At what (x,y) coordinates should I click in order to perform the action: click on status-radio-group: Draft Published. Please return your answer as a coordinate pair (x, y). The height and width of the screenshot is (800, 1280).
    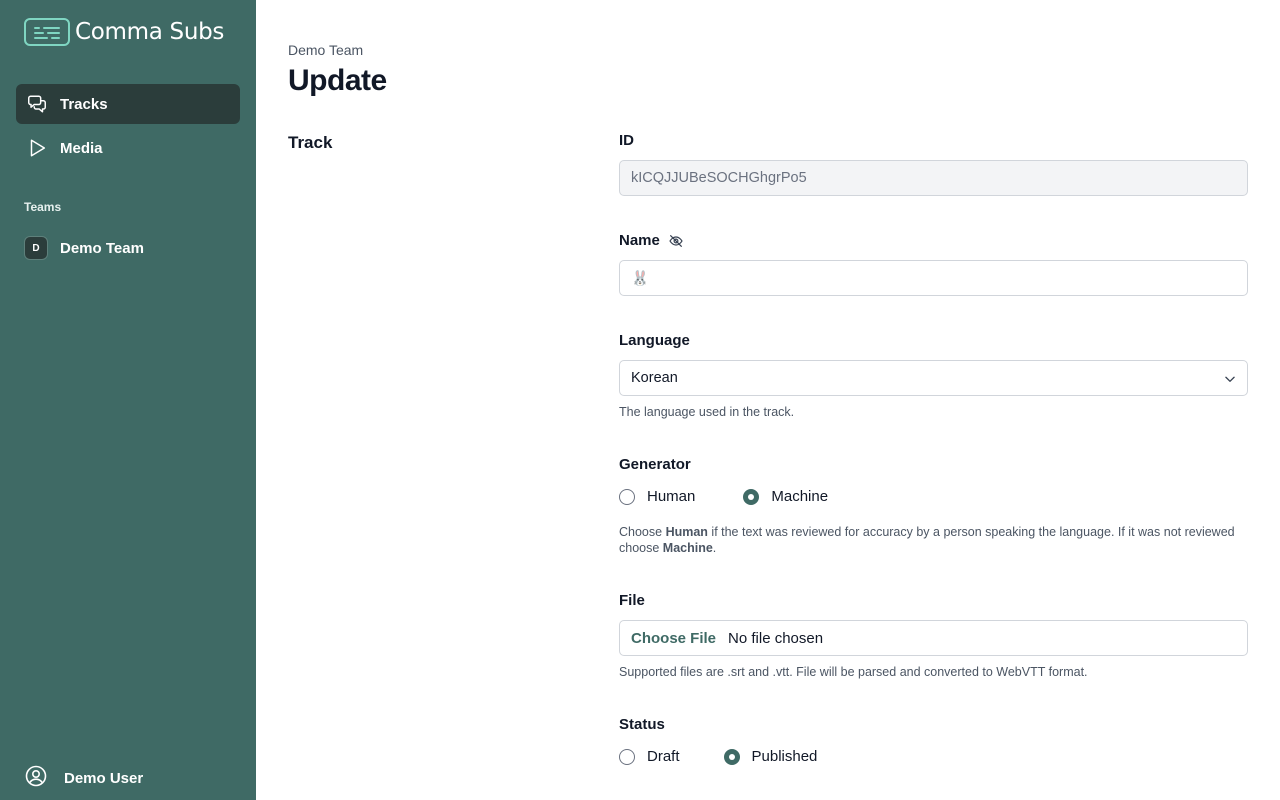
    Looking at the image, I should click on (732, 756).